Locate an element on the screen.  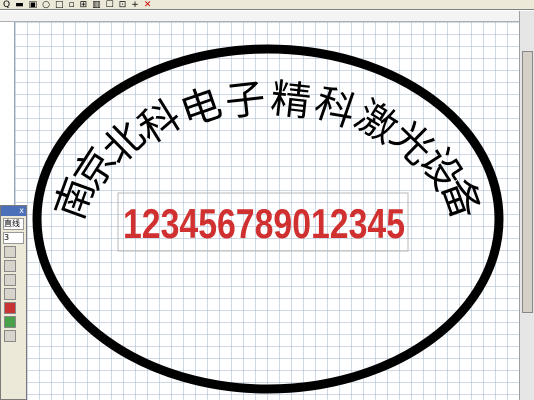
scrollbar-thumb is located at coordinates (527, 182).